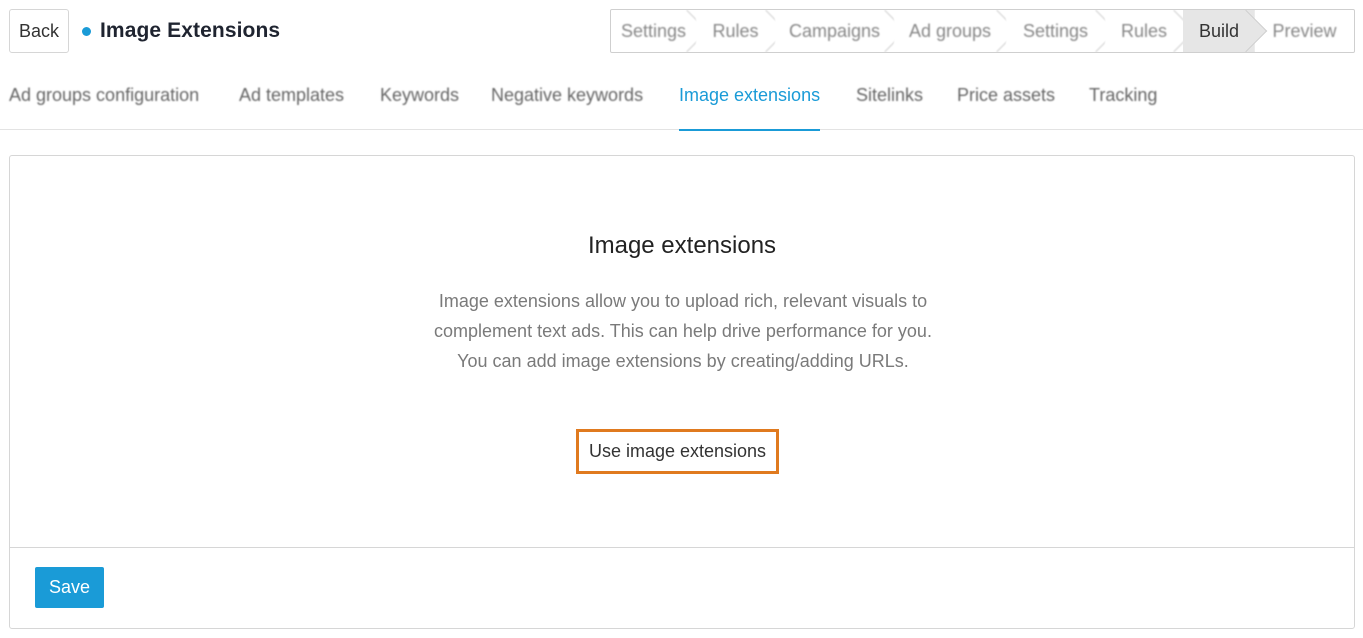 The height and width of the screenshot is (638, 1363). Describe the element at coordinates (889, 95) in the screenshot. I see `tab-sitelinks: Sitelinks` at that location.